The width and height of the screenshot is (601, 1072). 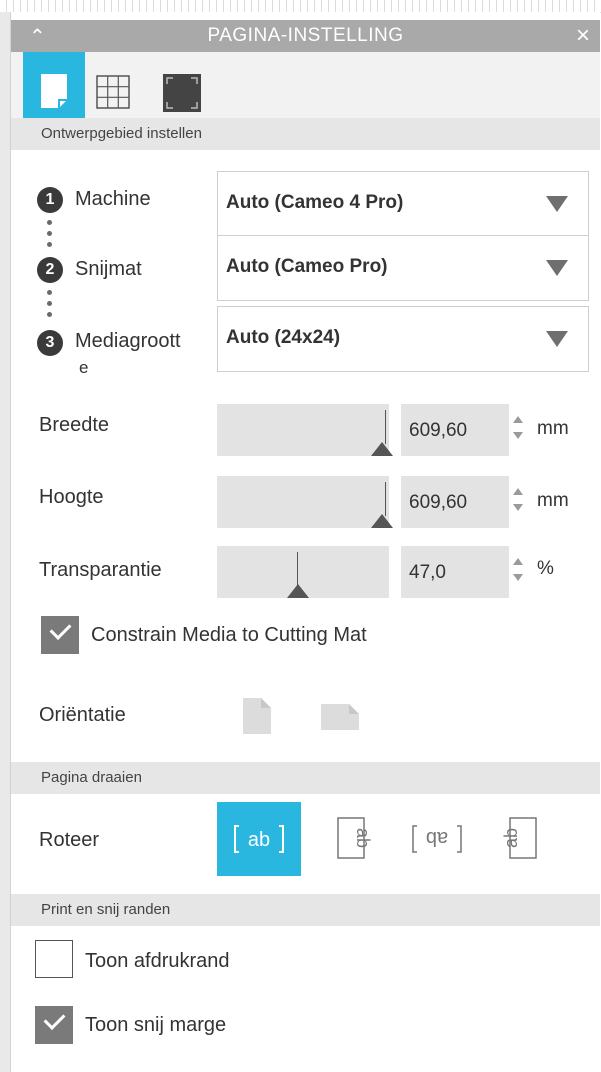 What do you see at coordinates (156, 1025) in the screenshot?
I see `show-cut-margin-label: Toon snij marge` at bounding box center [156, 1025].